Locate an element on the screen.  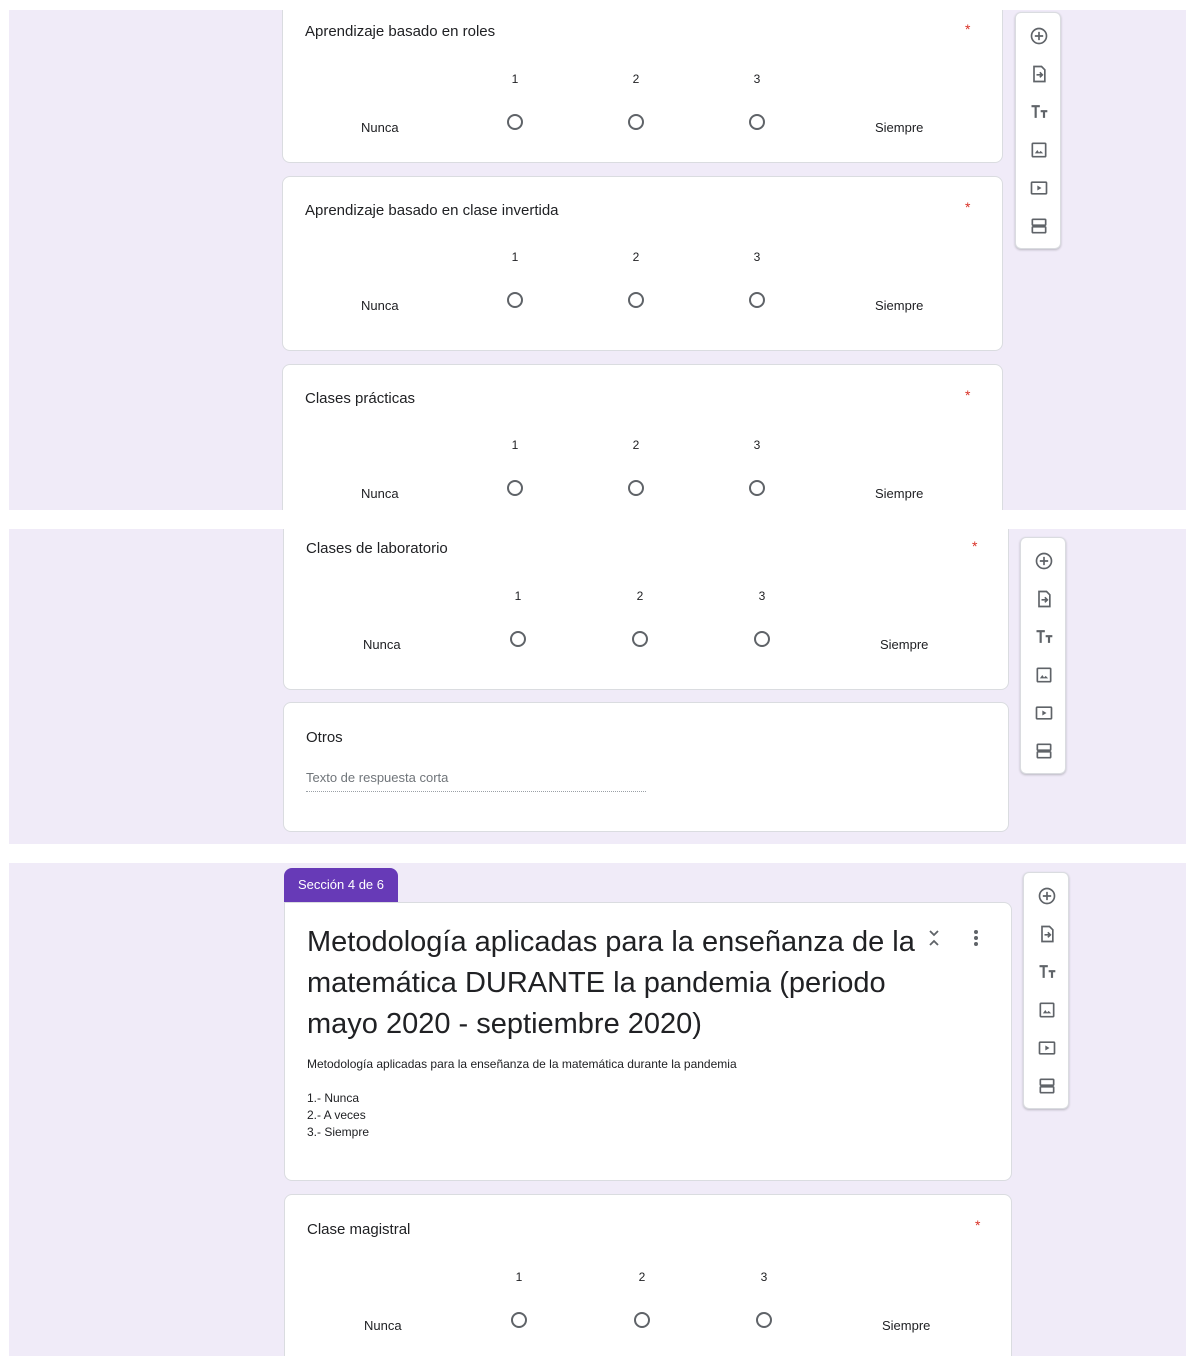
more-options-icon is located at coordinates (976, 938).